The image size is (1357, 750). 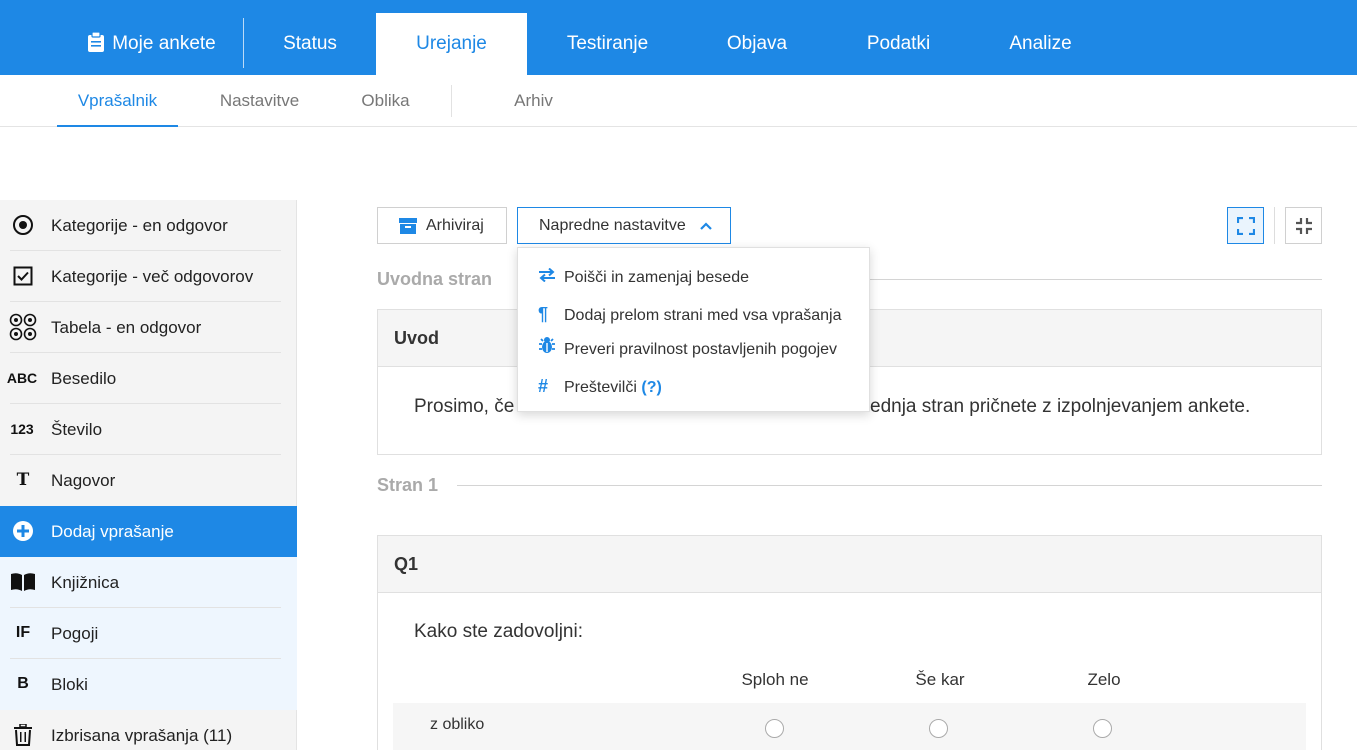 I want to click on plus-circle-icon, so click(x=23, y=531).